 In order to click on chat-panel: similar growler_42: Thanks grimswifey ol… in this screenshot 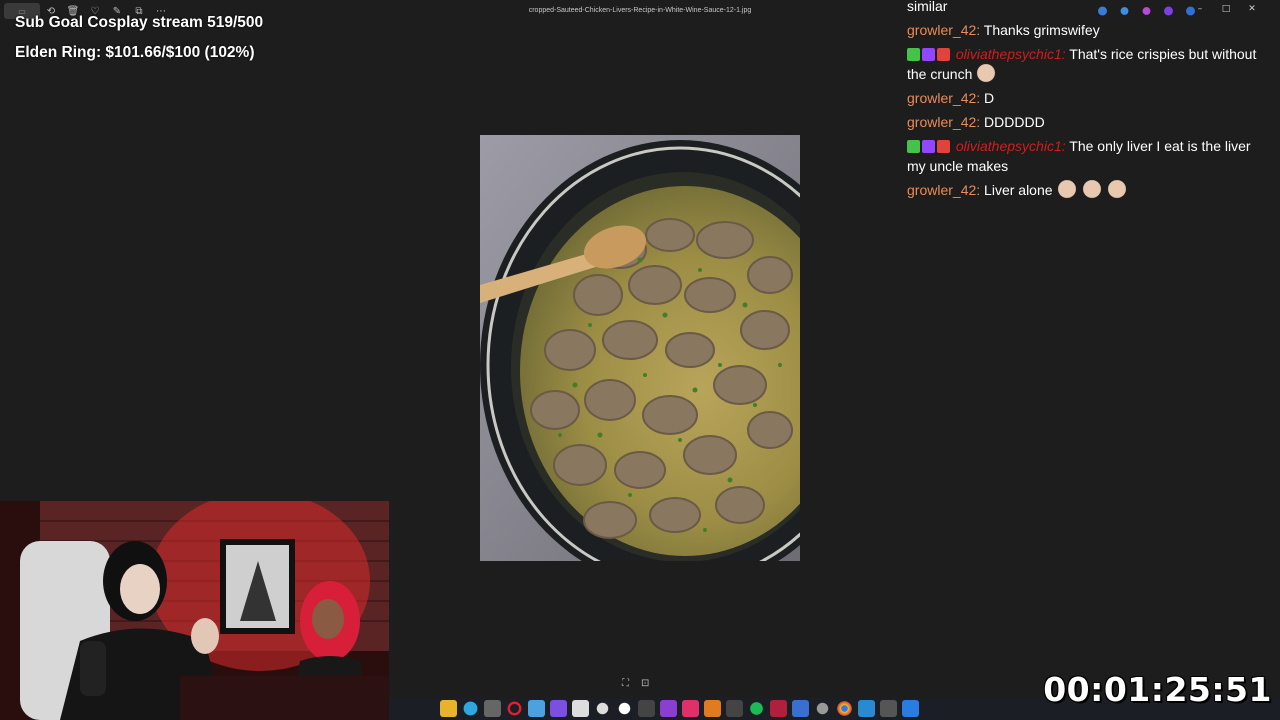, I will do `click(1089, 102)`.